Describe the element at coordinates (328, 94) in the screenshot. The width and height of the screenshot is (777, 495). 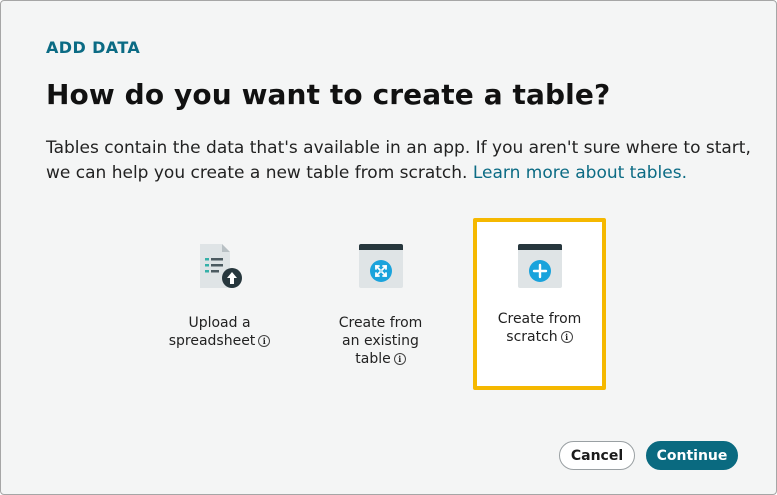
I see `dialog-title: How do you want to create a table?` at that location.